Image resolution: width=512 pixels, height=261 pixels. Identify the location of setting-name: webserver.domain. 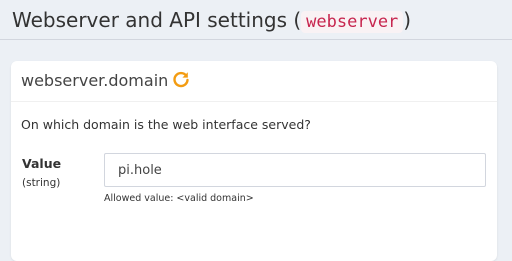
(95, 80).